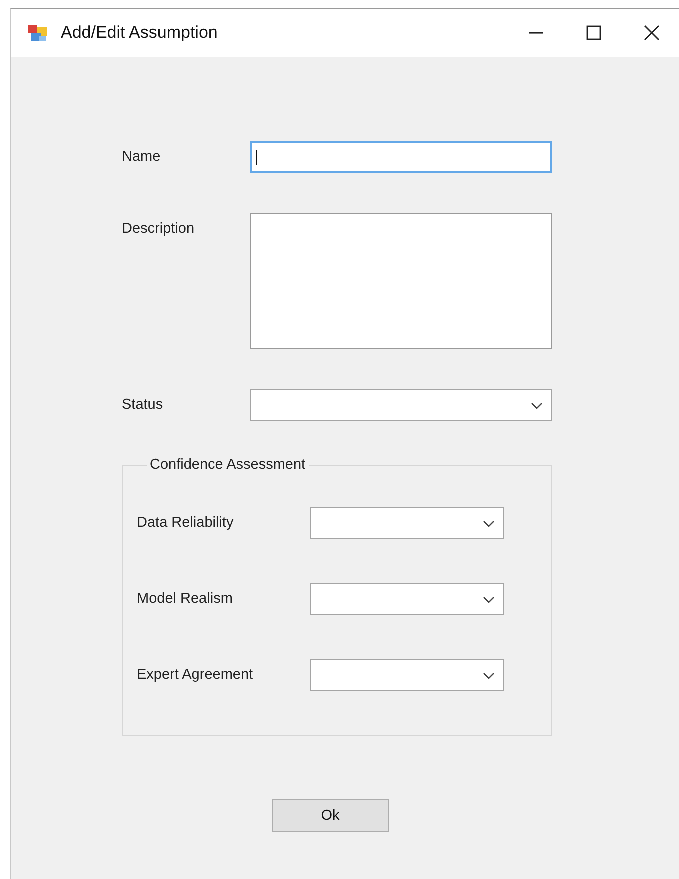 The image size is (679, 879). I want to click on text-cursor, so click(256, 157).